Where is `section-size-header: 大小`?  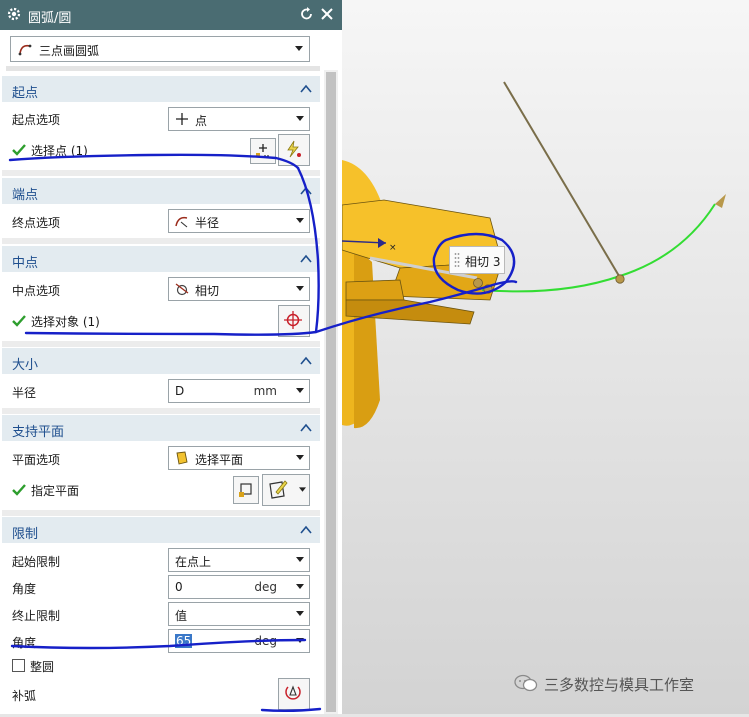 section-size-header: 大小 is located at coordinates (161, 361).